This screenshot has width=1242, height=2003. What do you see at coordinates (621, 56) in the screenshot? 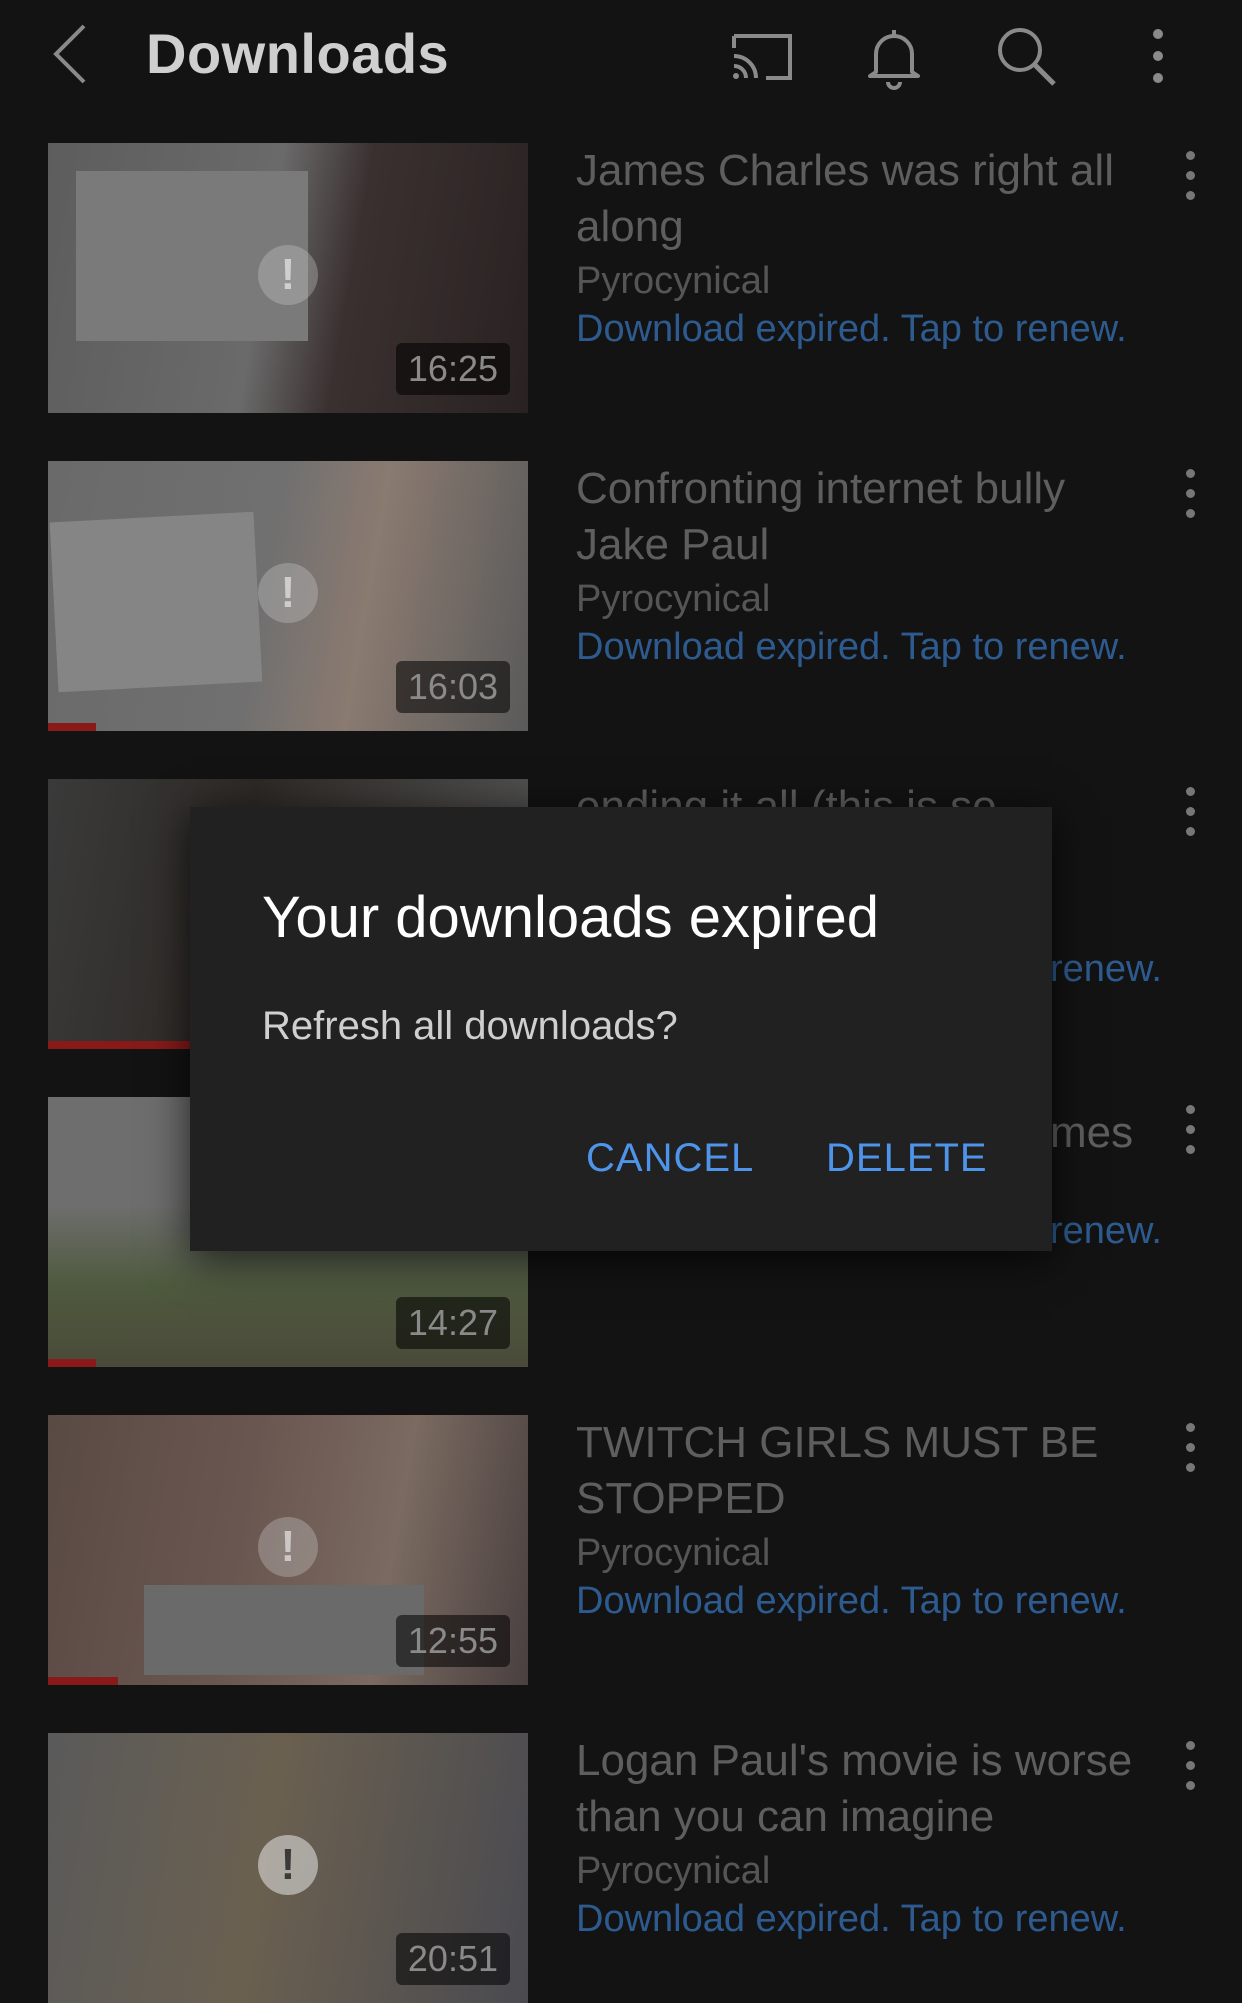
I see `top-app-bar: Downloads` at bounding box center [621, 56].